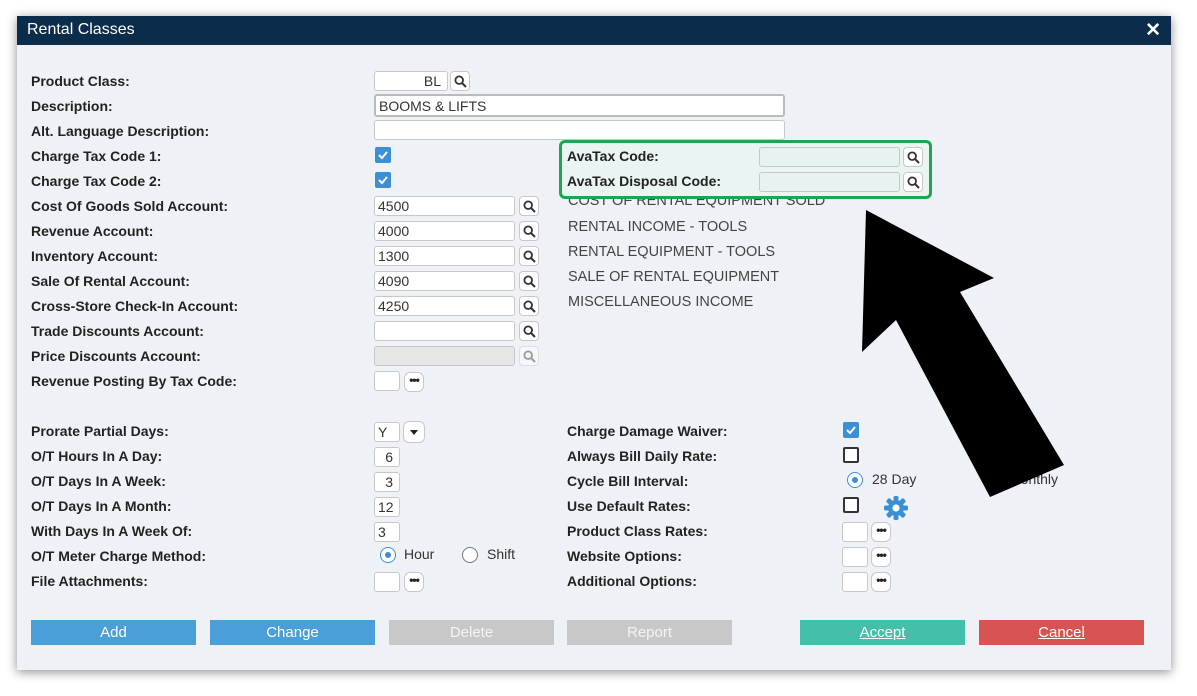 The width and height of the screenshot is (1197, 696). What do you see at coordinates (134, 381) in the screenshot?
I see `label-revenue-posting-by-tax-code: Revenue Posting By Tax Code:` at bounding box center [134, 381].